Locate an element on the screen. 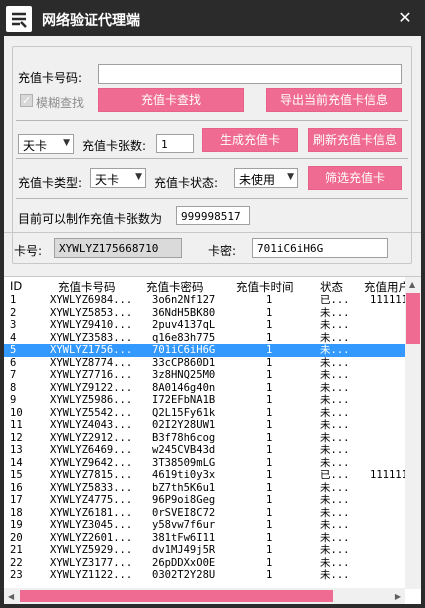 This screenshot has height=608, width=425. table-cell: 381tFw6I11 is located at coordinates (184, 537).